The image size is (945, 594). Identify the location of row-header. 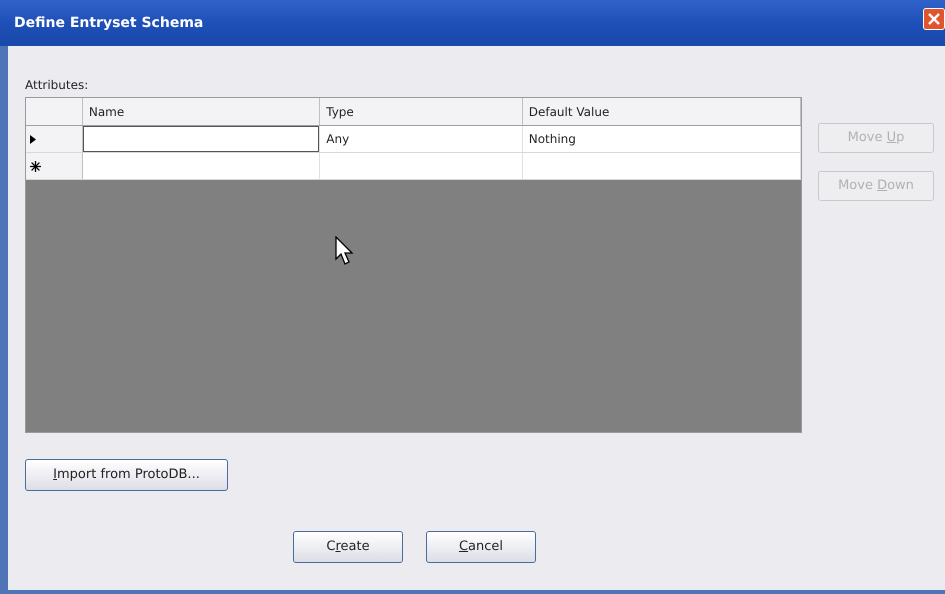
(54, 166).